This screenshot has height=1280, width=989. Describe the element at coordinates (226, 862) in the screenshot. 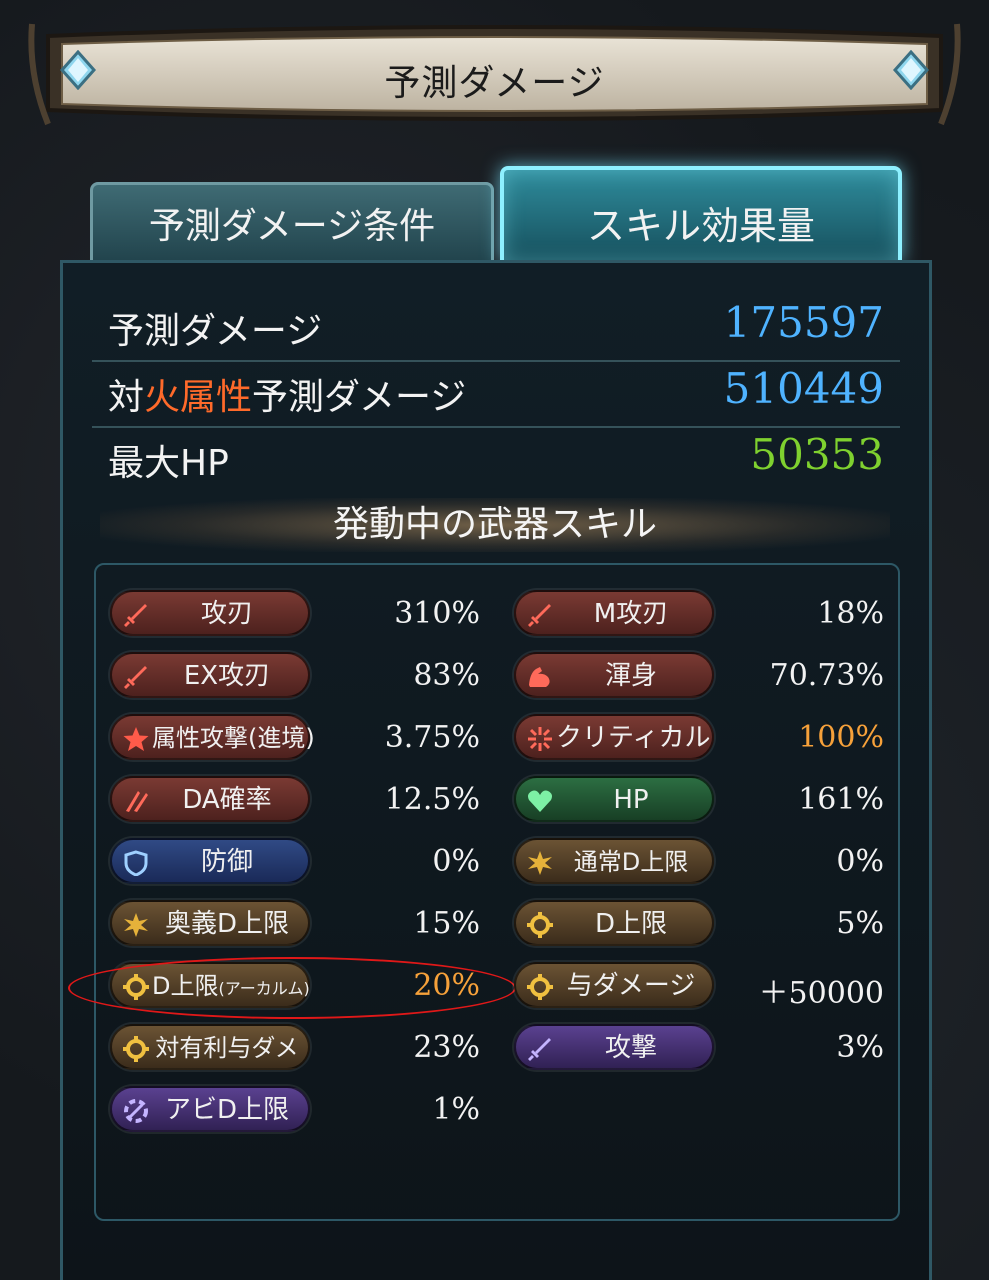

I see `skill-label: 防御` at that location.